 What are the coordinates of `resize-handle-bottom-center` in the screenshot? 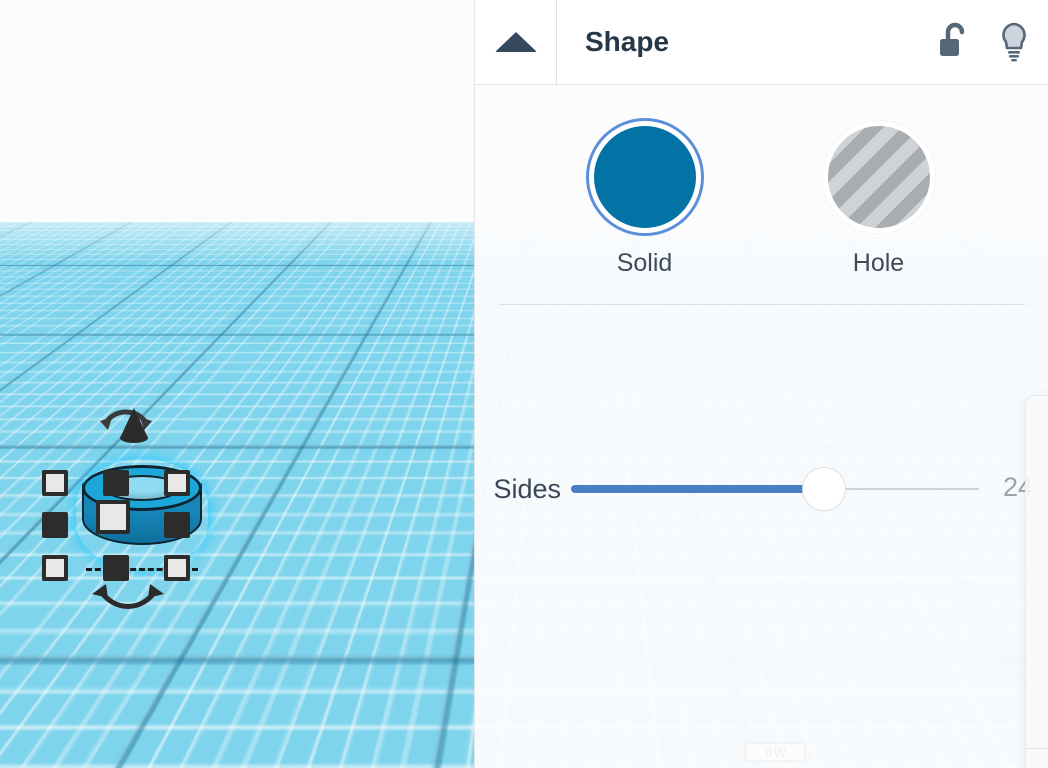 It's located at (116, 568).